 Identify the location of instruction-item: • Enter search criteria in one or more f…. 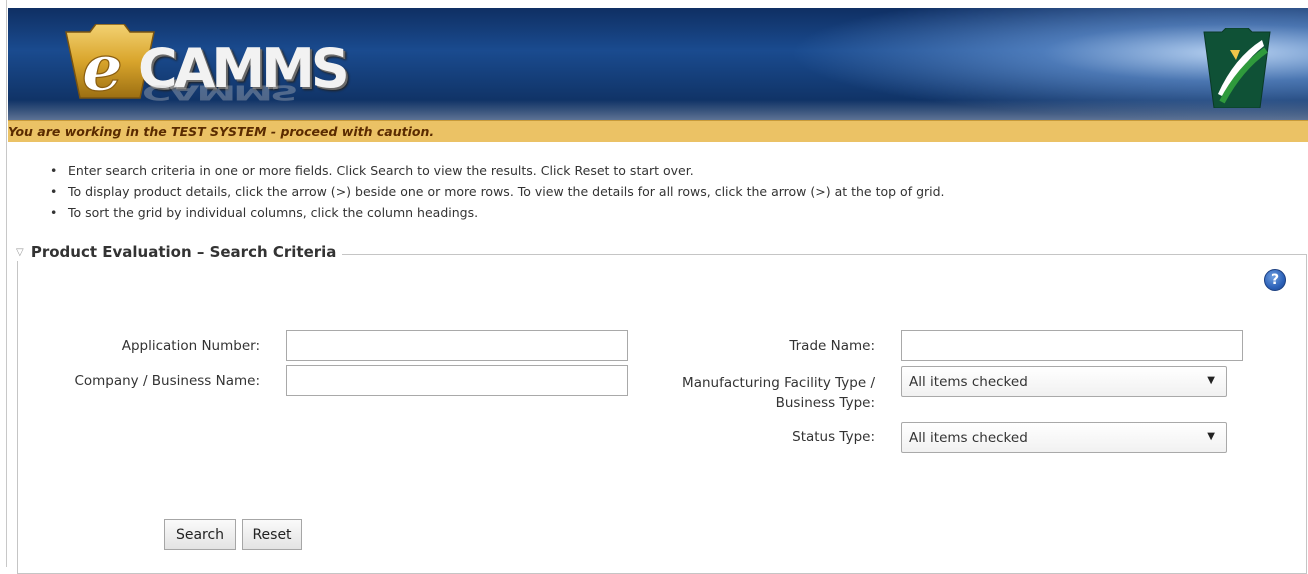
(496, 170).